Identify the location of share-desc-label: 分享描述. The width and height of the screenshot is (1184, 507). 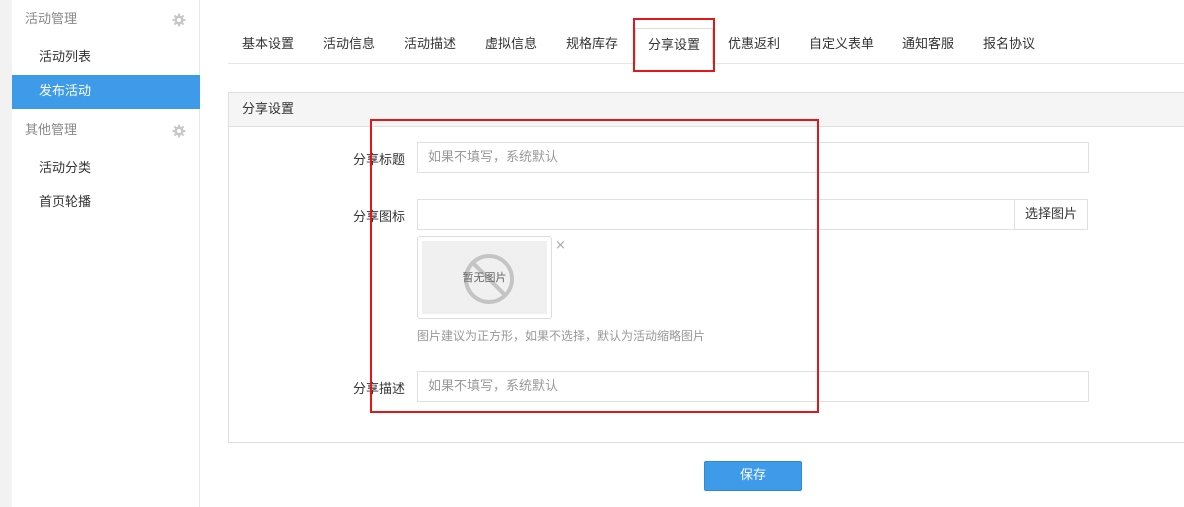
(378, 389).